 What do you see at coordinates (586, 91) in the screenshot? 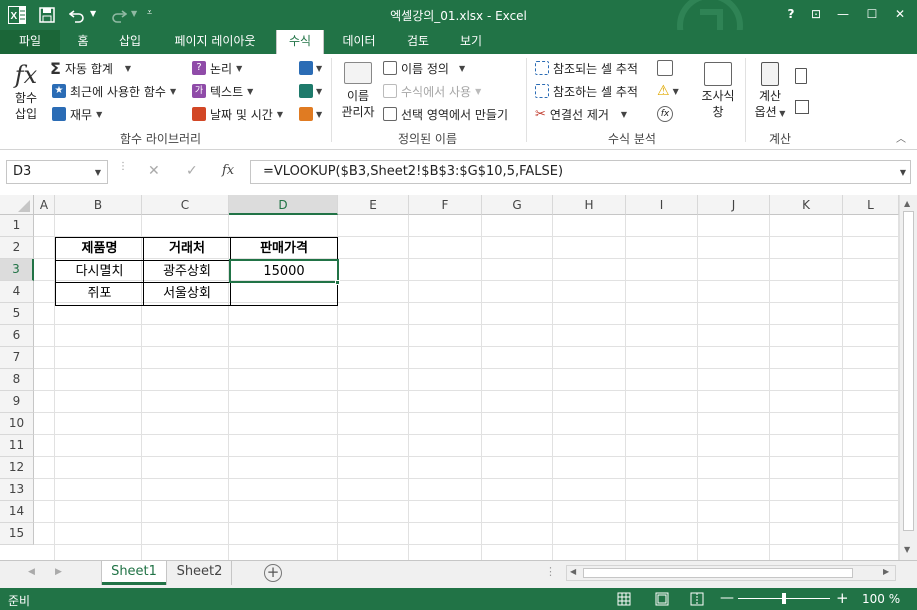
I see `trace-dependents-button: 참조하는 셀 추적` at bounding box center [586, 91].